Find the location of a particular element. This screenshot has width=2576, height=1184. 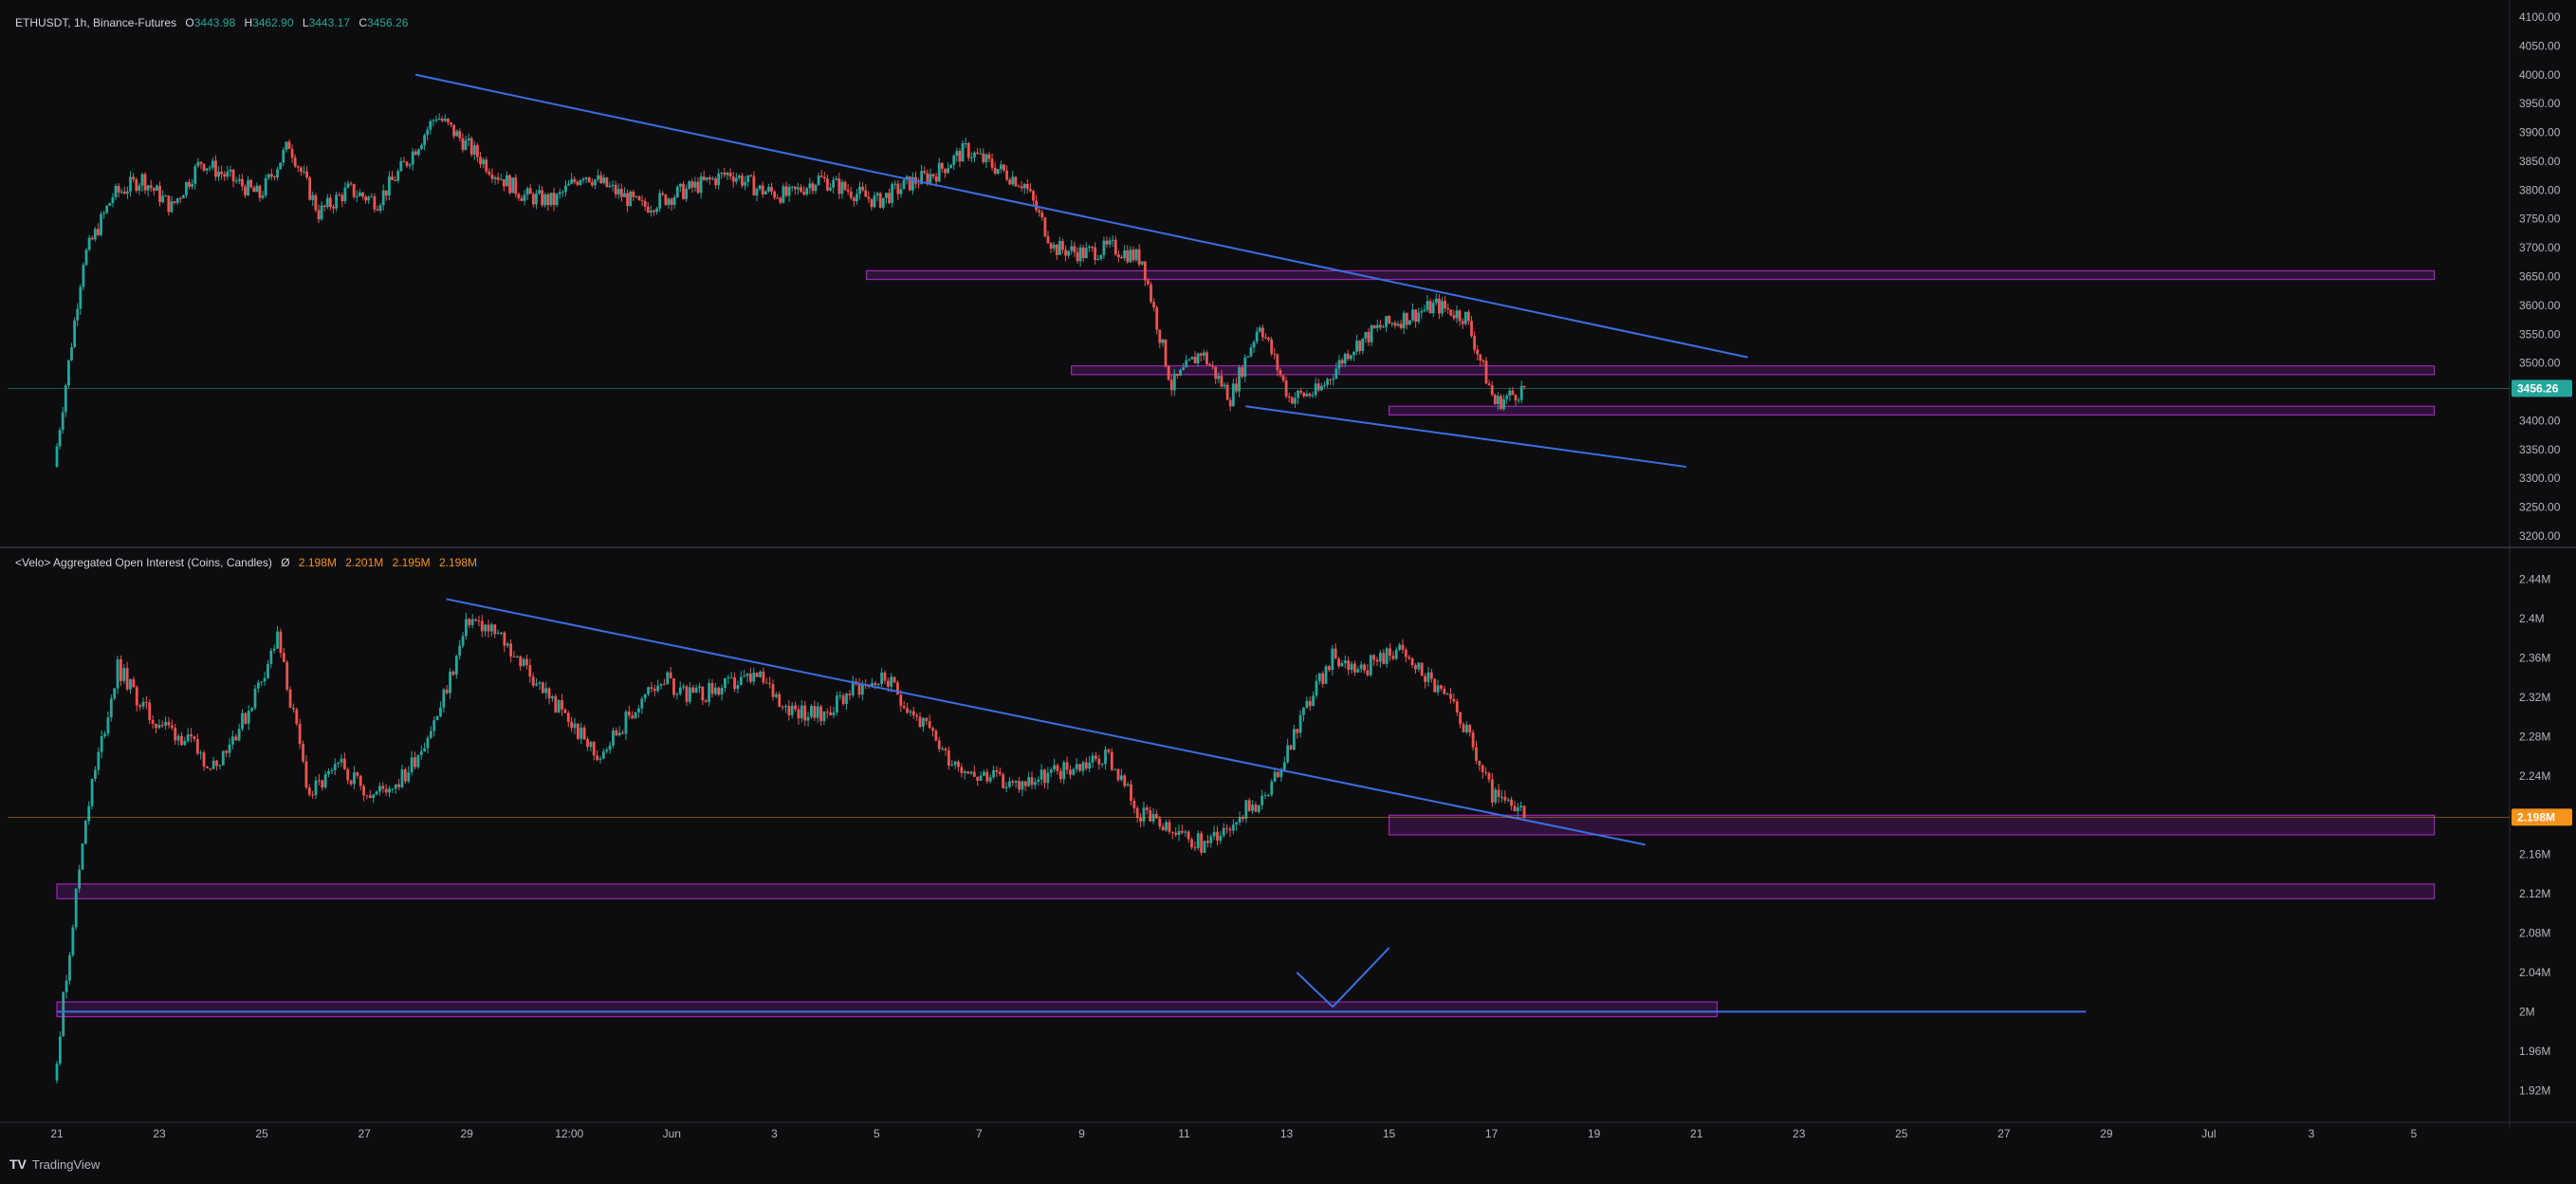

symbol-label: ETHUSDT, 1h, Binance-Futures is located at coordinates (95, 22).